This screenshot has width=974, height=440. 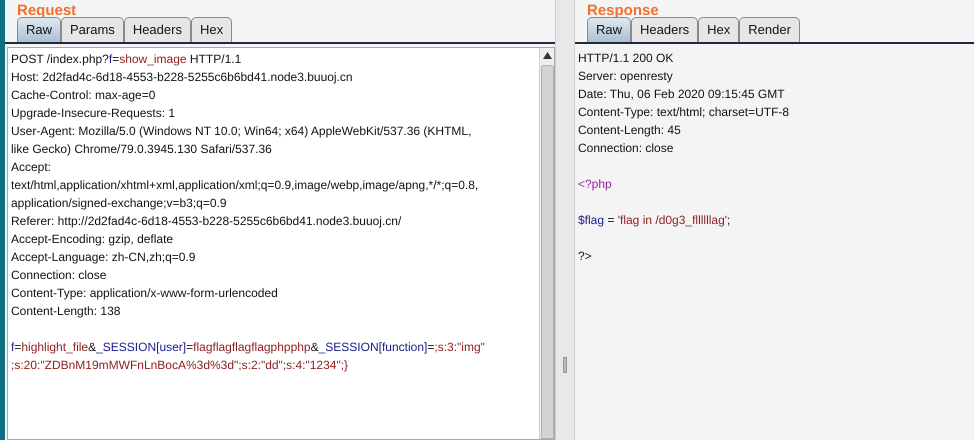 I want to click on code-line: POST /index.php?f=show_image HTTP/1.1, so click(x=126, y=59).